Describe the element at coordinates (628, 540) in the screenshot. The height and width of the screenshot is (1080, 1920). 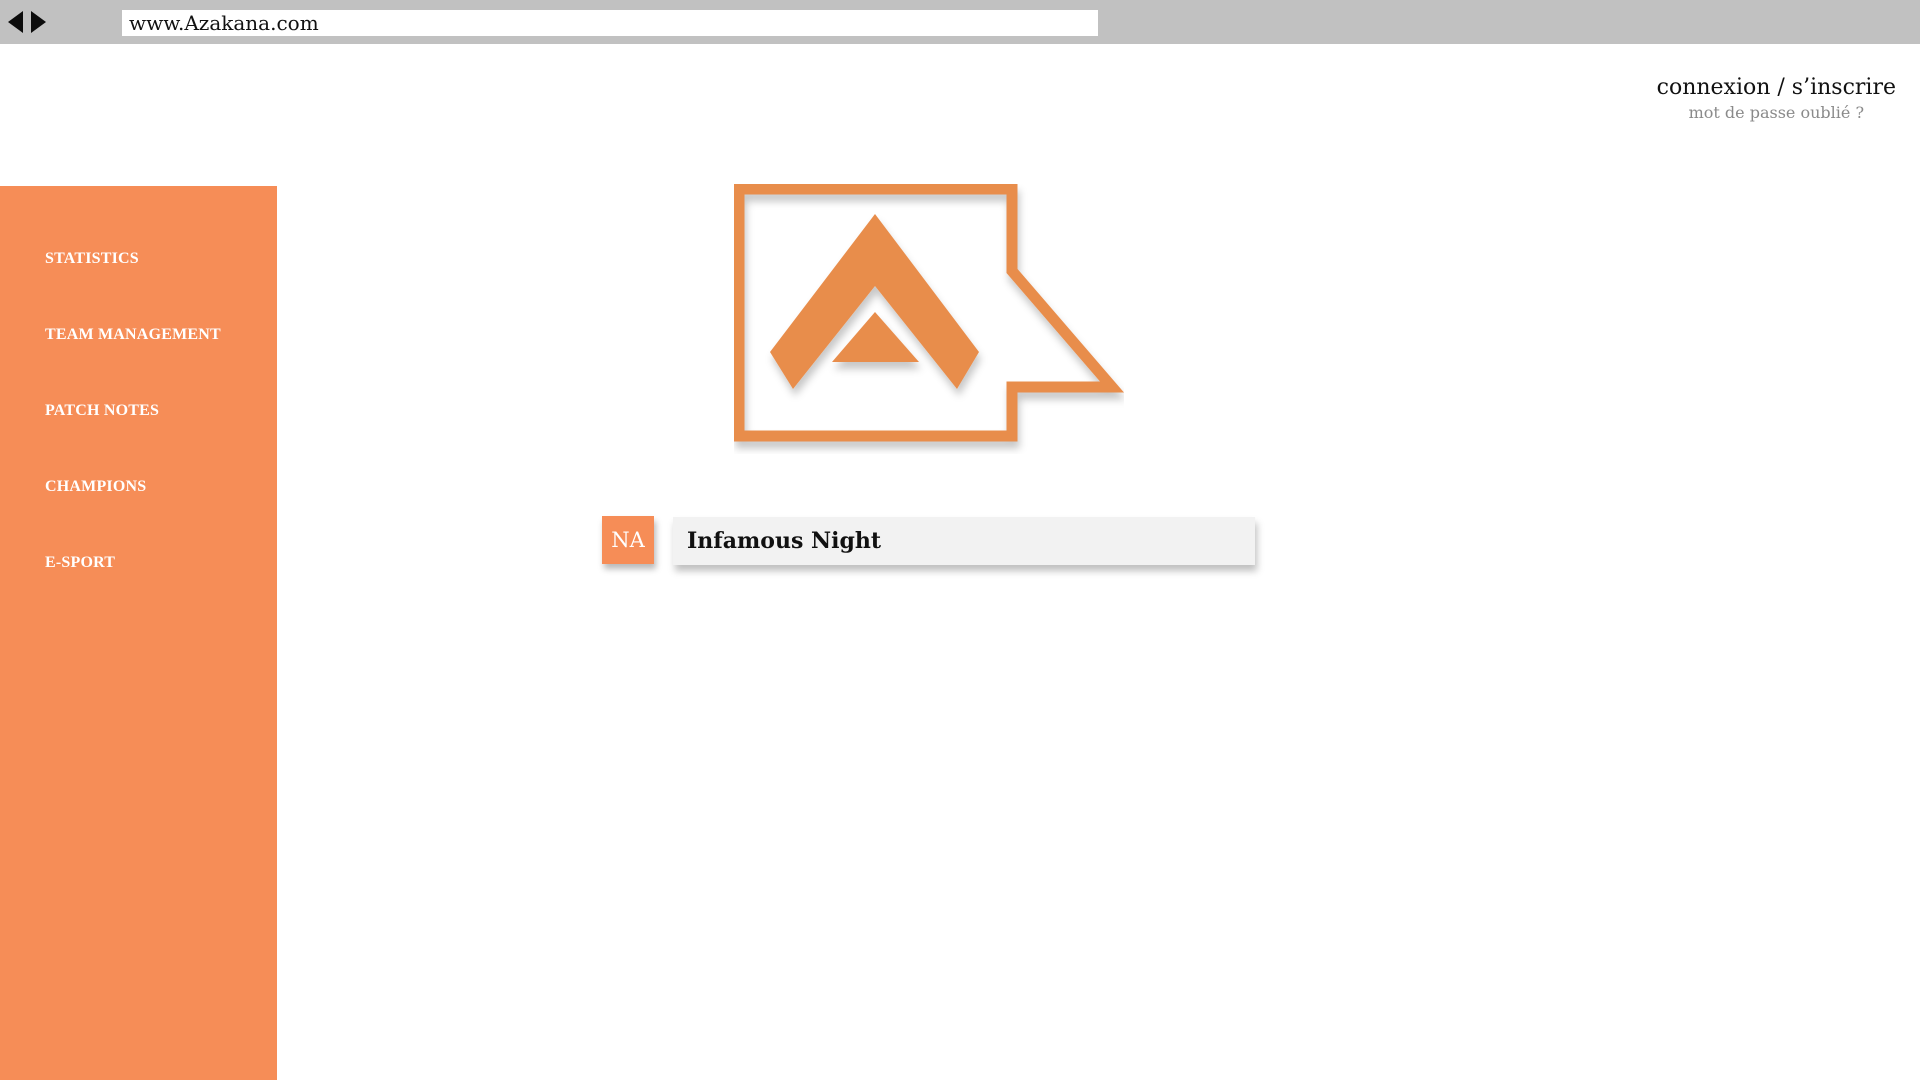
I see `region-selector: NA` at that location.